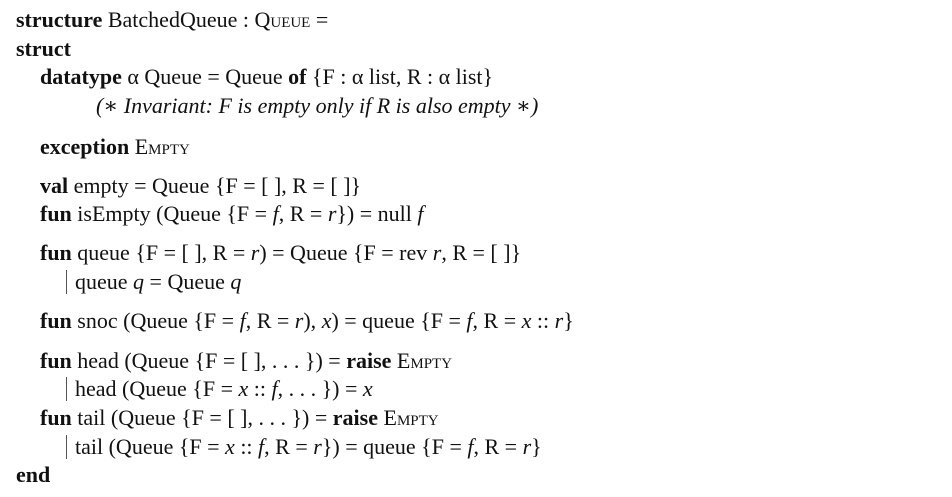  What do you see at coordinates (400, 76) in the screenshot?
I see `datatype-record: {F : α list, R : α list}` at bounding box center [400, 76].